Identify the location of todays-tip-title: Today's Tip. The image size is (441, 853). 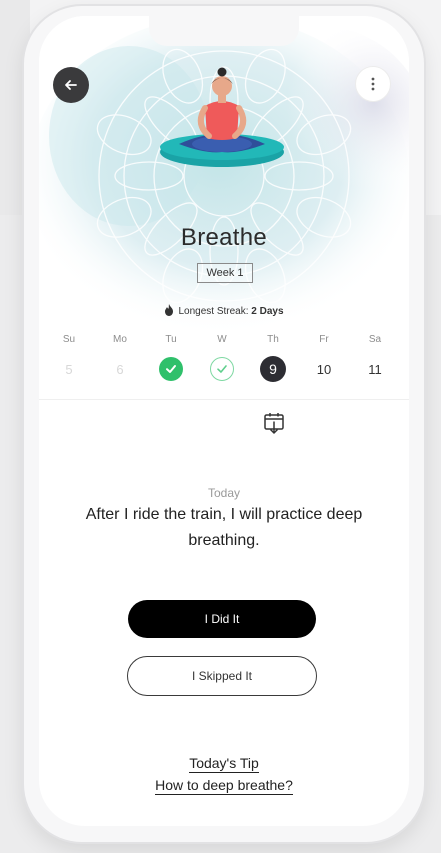
(224, 764).